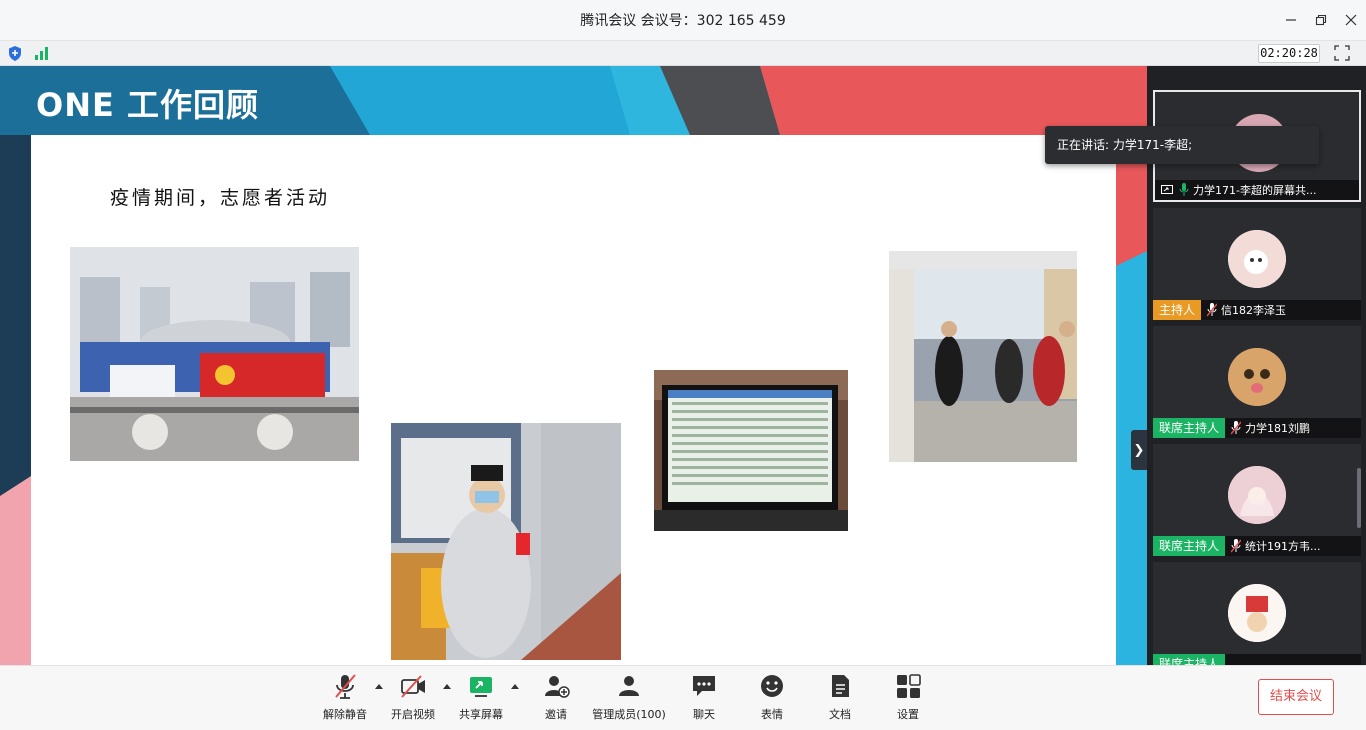  I want to click on checkpoint-photo, so click(983, 356).